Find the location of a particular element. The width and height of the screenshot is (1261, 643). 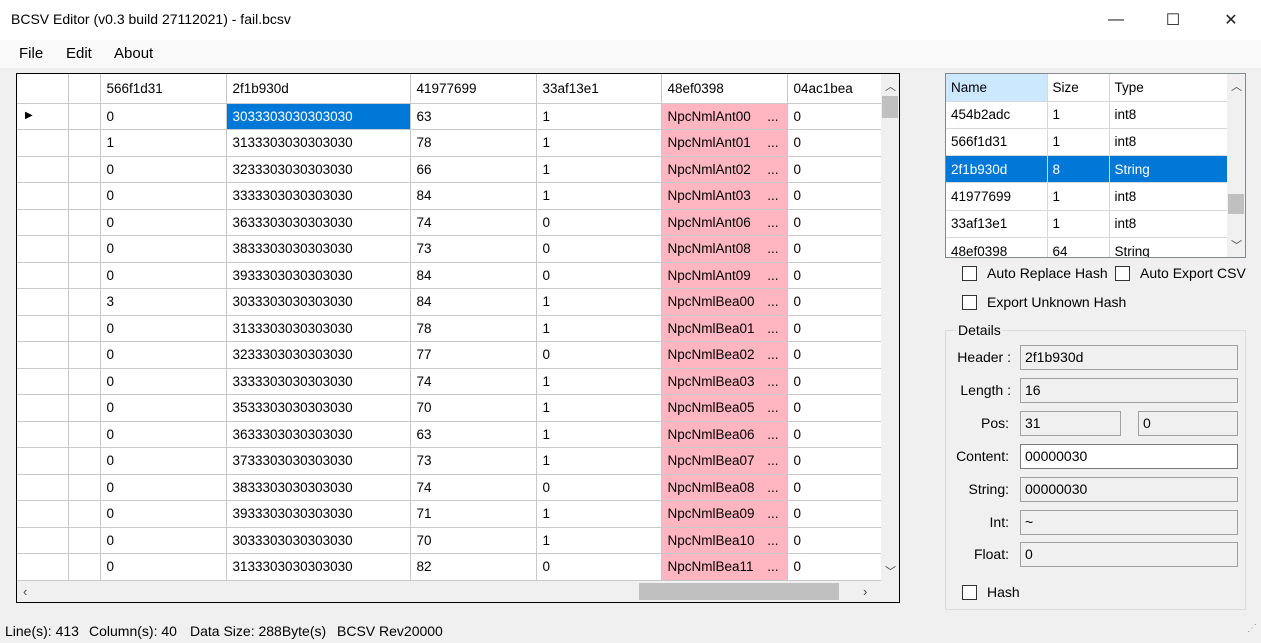

grid-cell: 3233303030303030 is located at coordinates (318, 169).